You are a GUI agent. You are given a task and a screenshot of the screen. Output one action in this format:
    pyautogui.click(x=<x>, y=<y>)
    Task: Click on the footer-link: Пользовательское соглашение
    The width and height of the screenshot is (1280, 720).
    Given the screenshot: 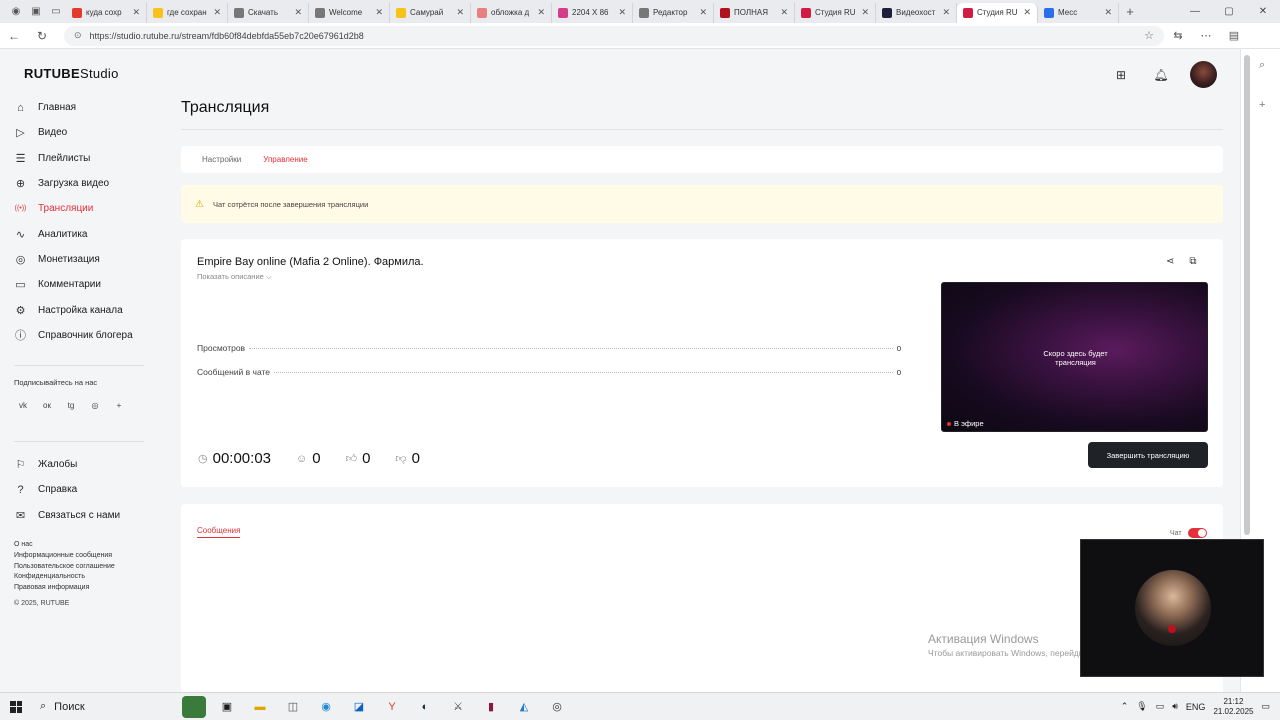 What is the action you would take?
    pyautogui.click(x=64, y=567)
    